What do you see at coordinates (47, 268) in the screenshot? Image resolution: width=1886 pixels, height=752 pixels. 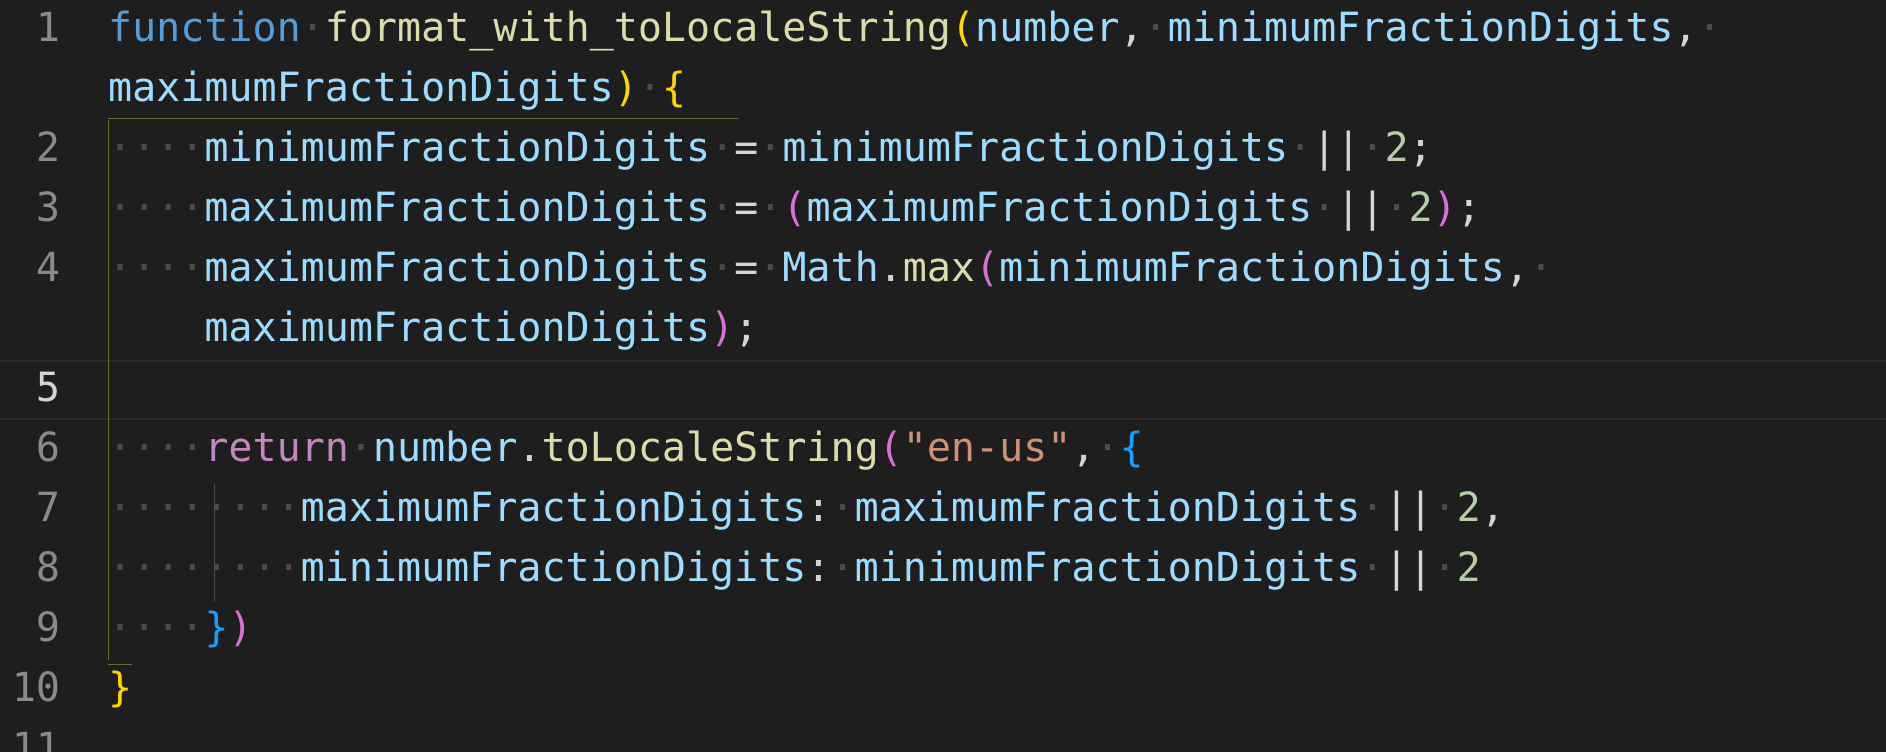 I see `line-number: 4` at bounding box center [47, 268].